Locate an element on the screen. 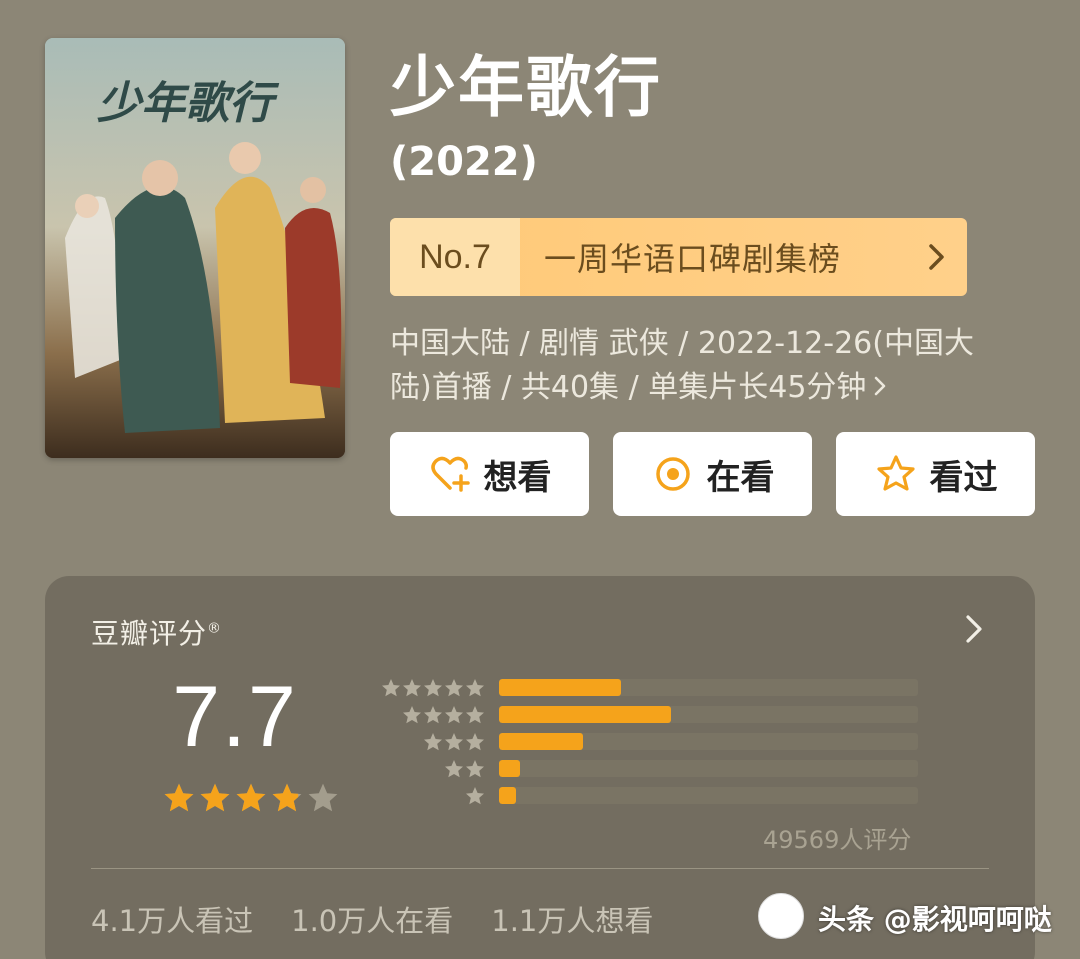  release-year: (2022) is located at coordinates (464, 162).